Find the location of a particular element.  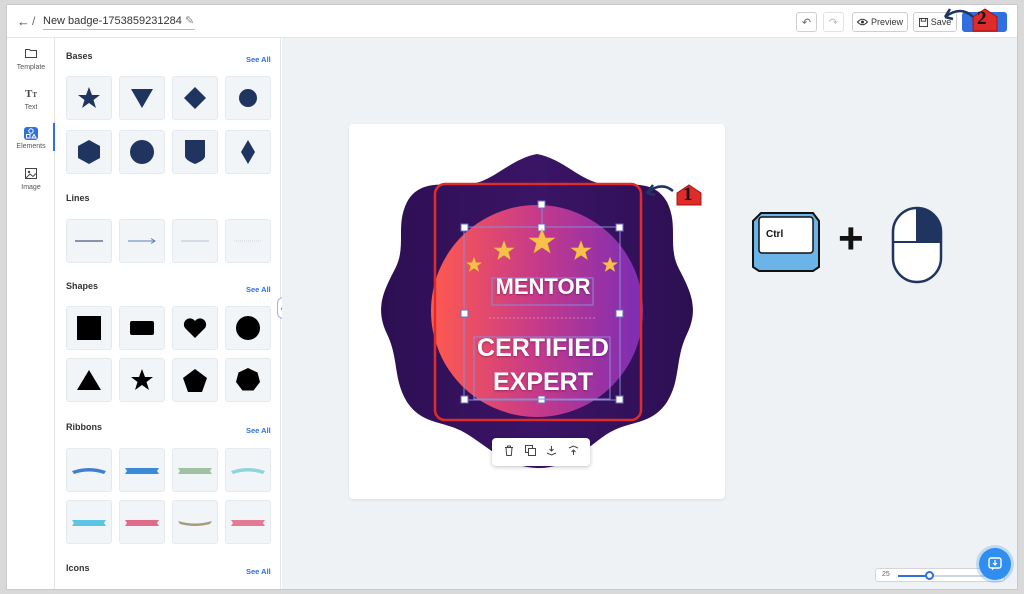

ribbon-khaki-tile is located at coordinates (195, 522).